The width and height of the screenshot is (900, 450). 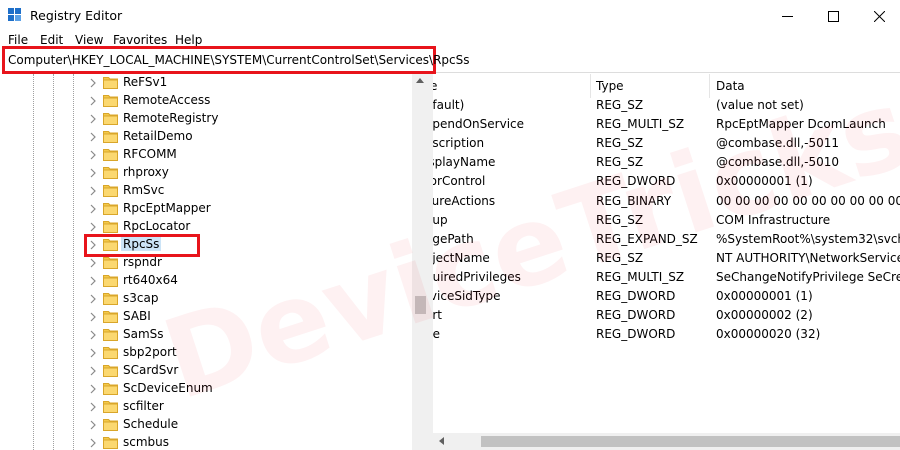 I want to click on menu-help: Help, so click(x=188, y=40).